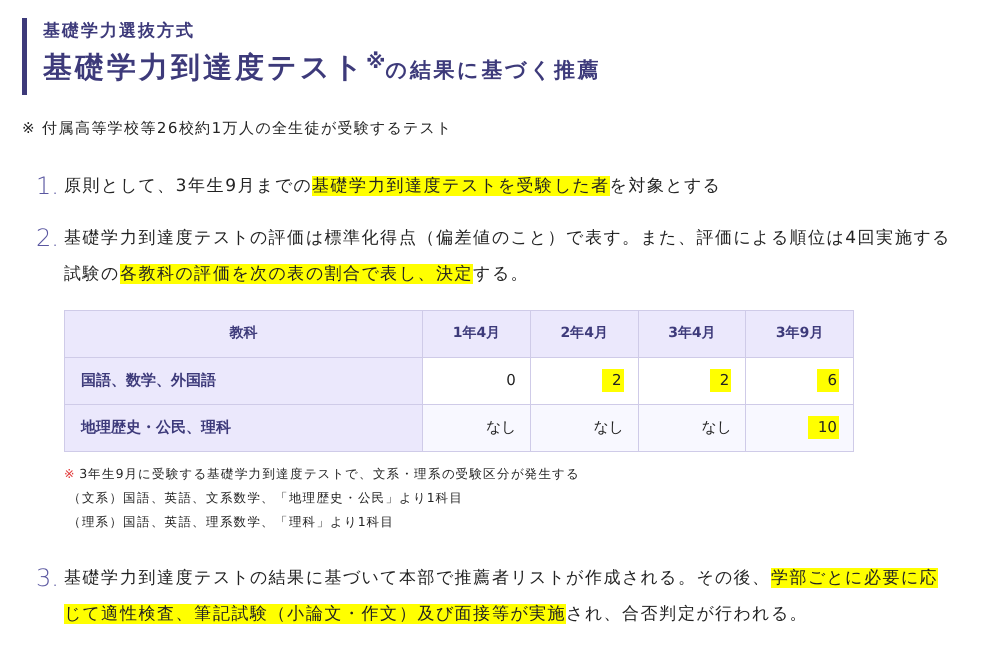 The image size is (985, 656). Describe the element at coordinates (231, 521) in the screenshot. I see `table-note: （理系）国語、英語、理系数学、「理科」より1科目` at that location.